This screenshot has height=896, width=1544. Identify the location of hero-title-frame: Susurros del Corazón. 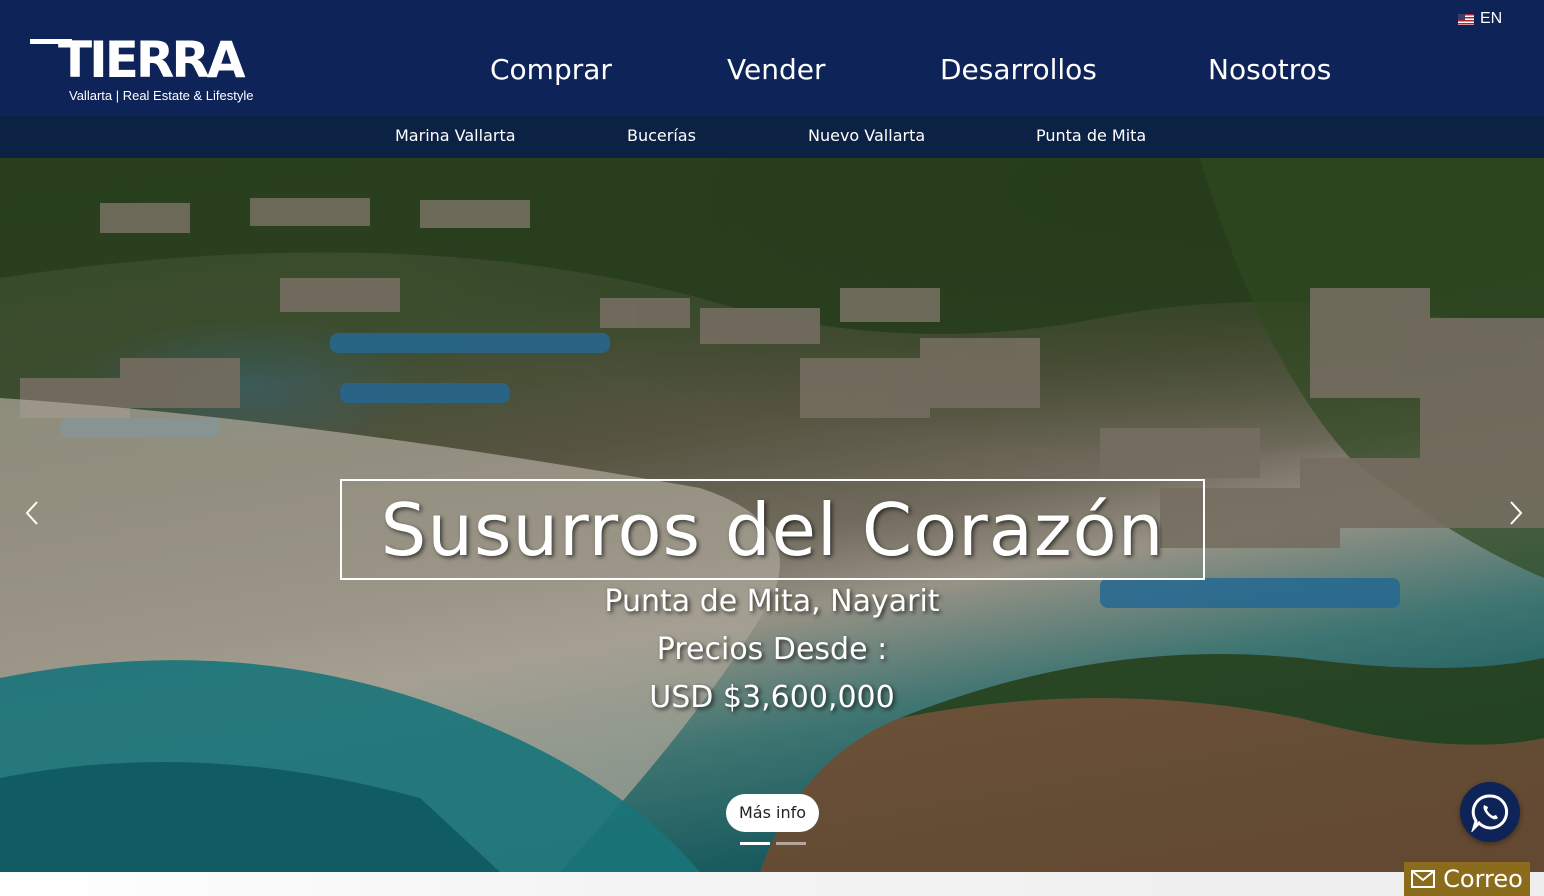
(772, 529).